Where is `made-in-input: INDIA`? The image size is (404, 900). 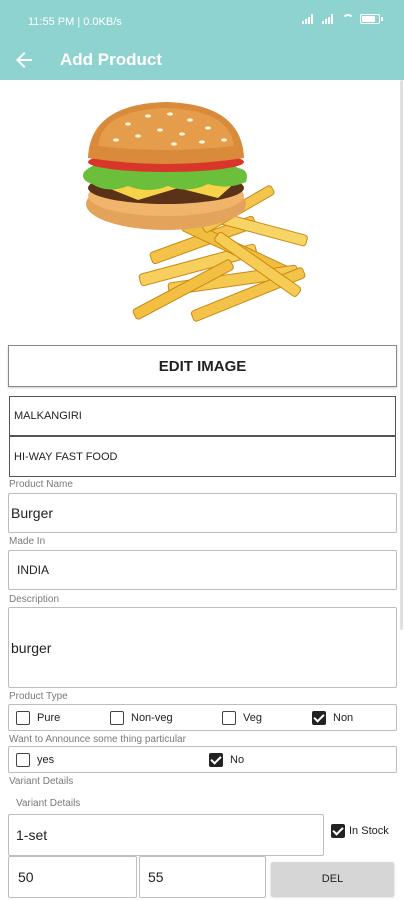 made-in-input: INDIA is located at coordinates (202, 570).